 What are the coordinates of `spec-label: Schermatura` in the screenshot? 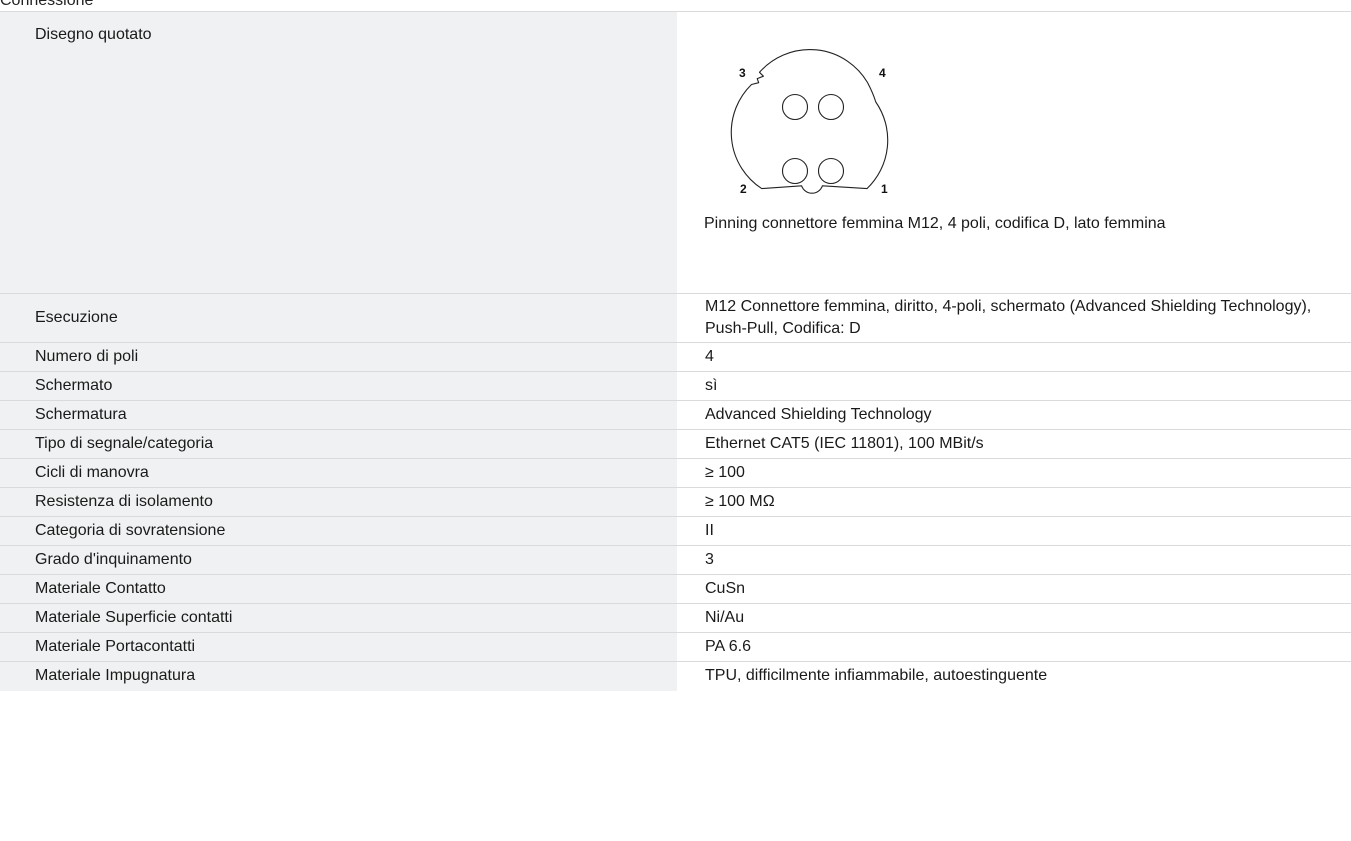 It's located at (338, 415).